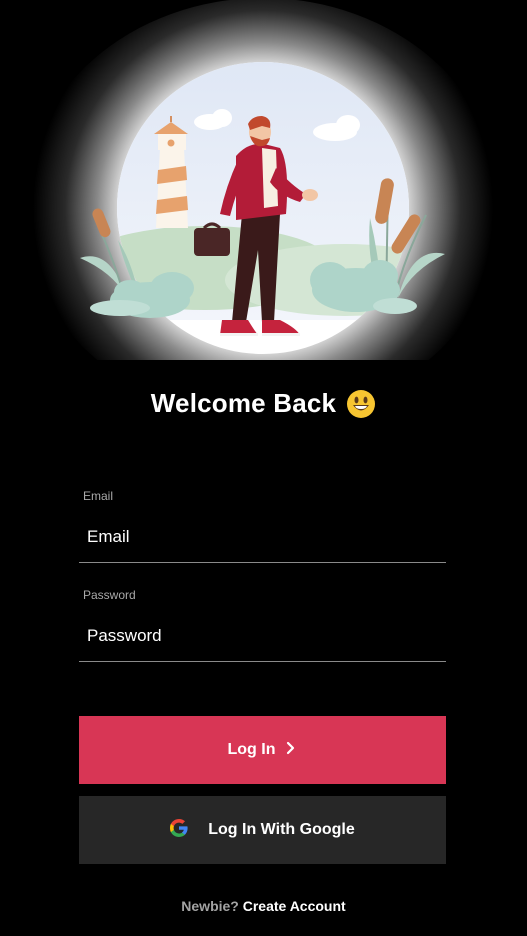 This screenshot has width=527, height=936. I want to click on password-label: Password, so click(109, 595).